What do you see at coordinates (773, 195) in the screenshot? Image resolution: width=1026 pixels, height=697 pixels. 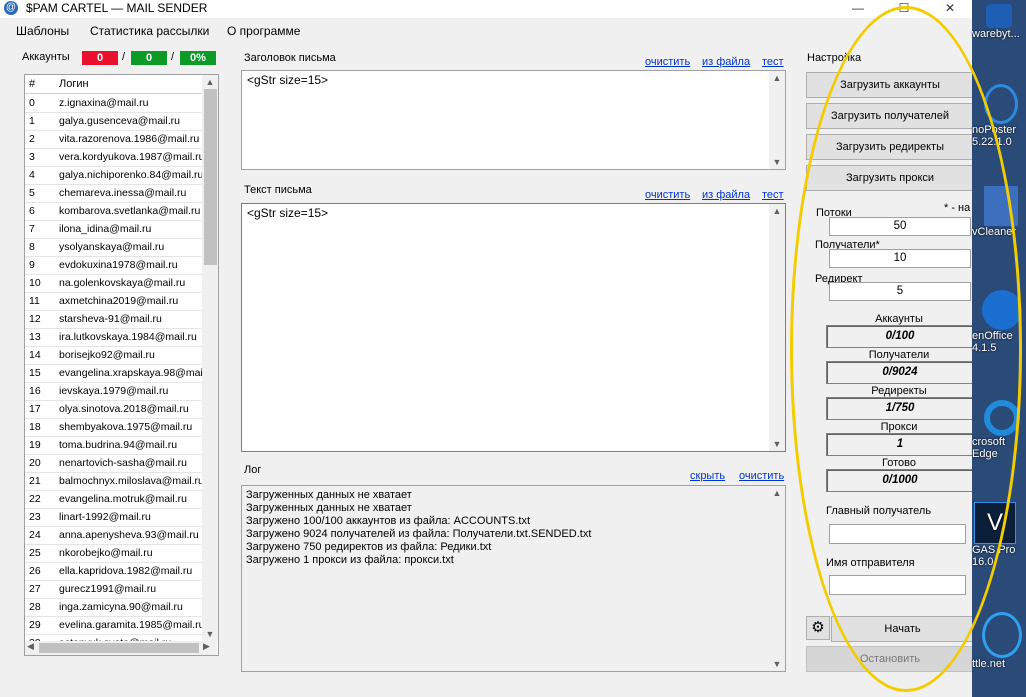 I see `body-test-link: тест` at bounding box center [773, 195].